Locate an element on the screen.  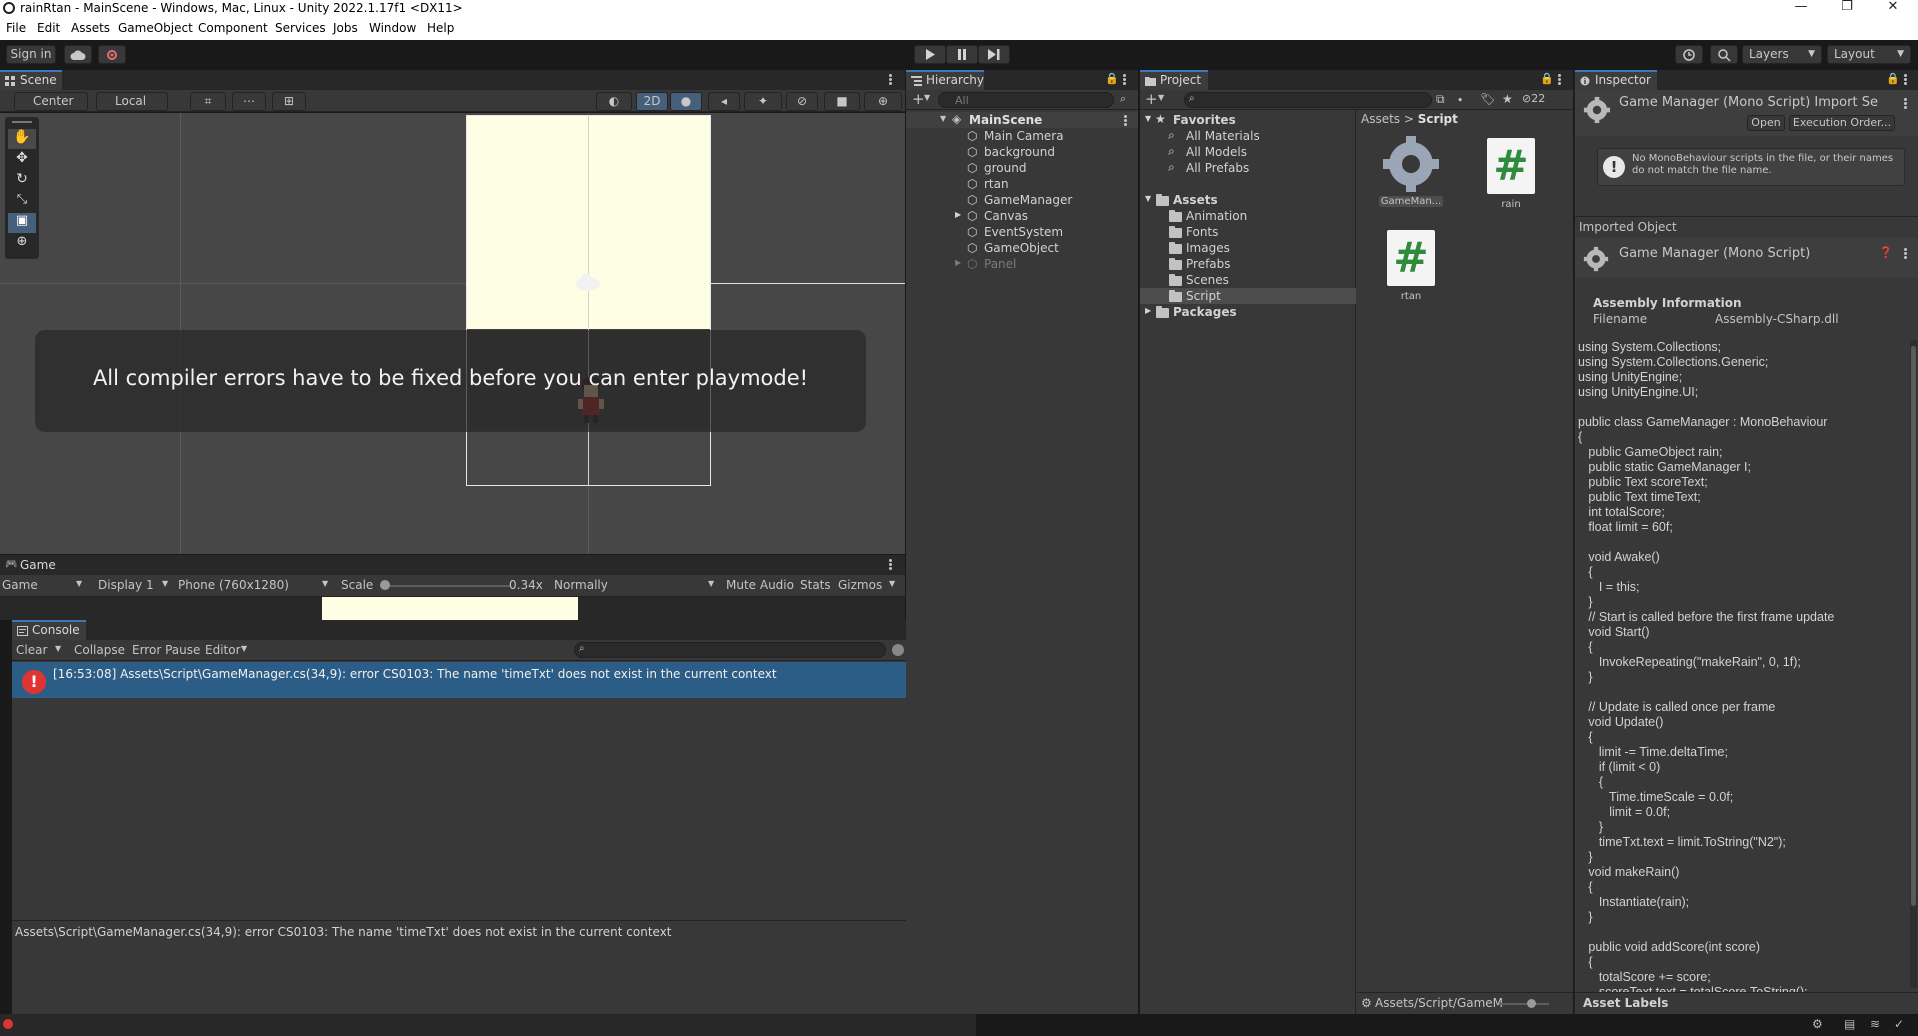
collapse-toggle: Collapse is located at coordinates (99, 650).